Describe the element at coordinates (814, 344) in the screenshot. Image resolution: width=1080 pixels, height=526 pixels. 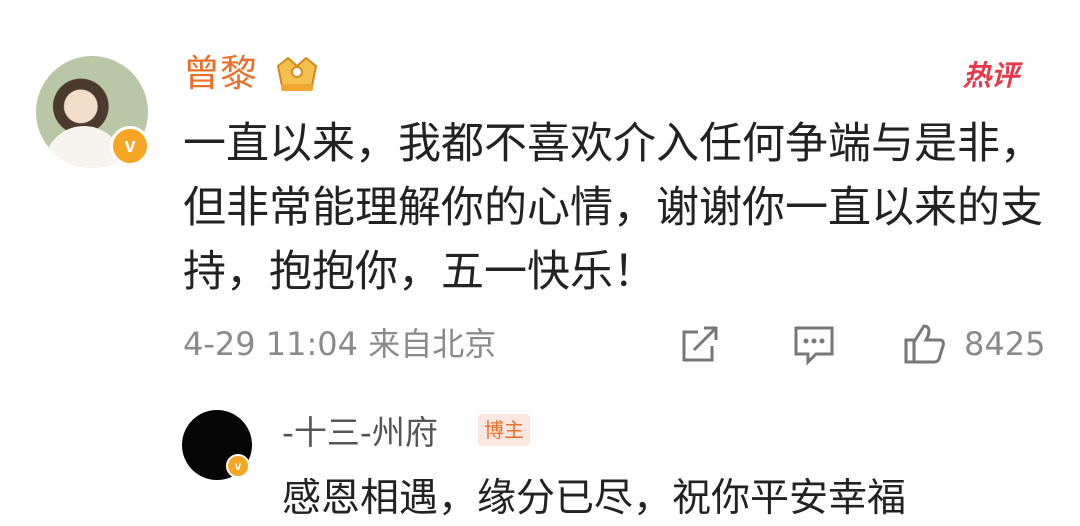
I see `reply-icon` at that location.